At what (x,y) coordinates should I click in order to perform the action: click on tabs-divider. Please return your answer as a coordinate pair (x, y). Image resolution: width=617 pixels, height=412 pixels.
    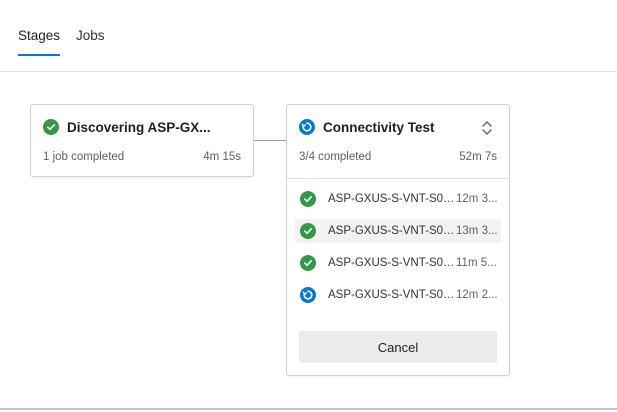
    Looking at the image, I should click on (308, 71).